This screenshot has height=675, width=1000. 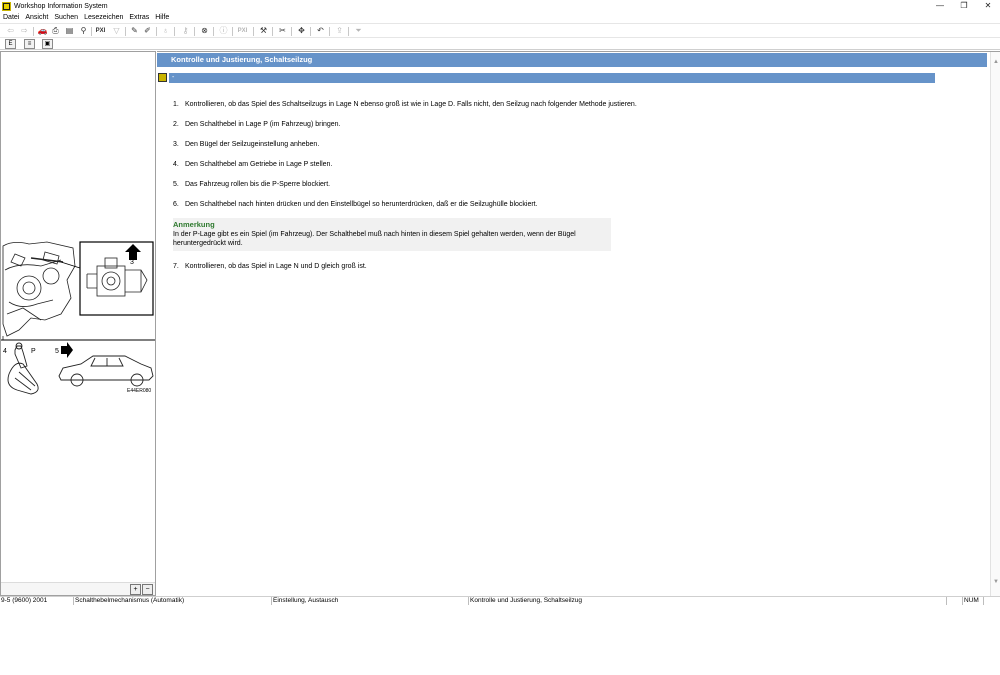 I want to click on status-category: Einstellung, Austausch, so click(x=370, y=601).